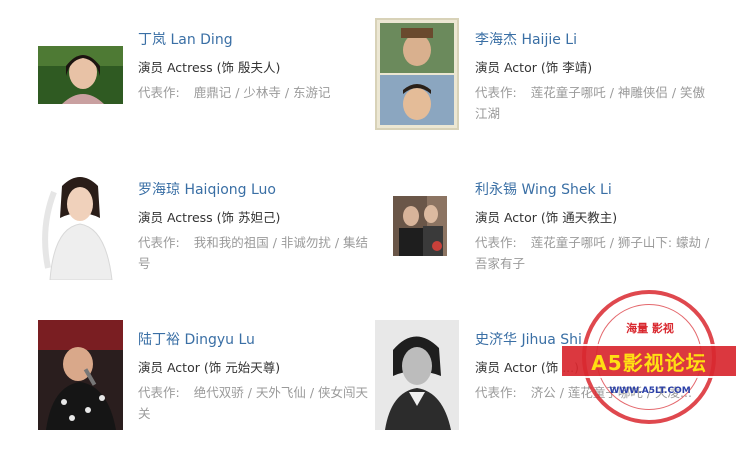 The width and height of the screenshot is (747, 452). What do you see at coordinates (258, 253) in the screenshot?
I see `cast-works: 代表作: 我和我的祖国 / 非诚勿扰 / 集结号` at bounding box center [258, 253].